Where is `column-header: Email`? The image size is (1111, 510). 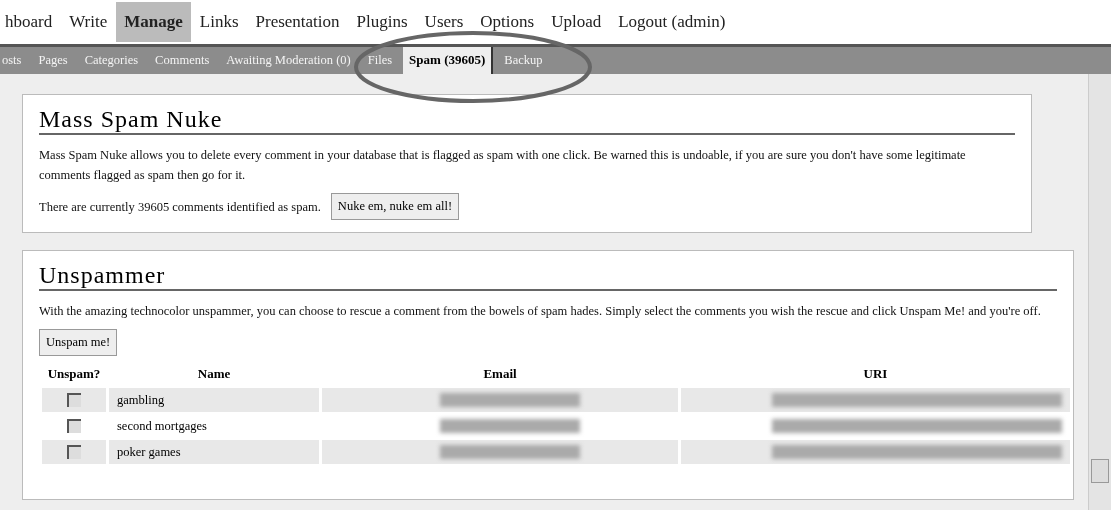 column-header: Email is located at coordinates (500, 374).